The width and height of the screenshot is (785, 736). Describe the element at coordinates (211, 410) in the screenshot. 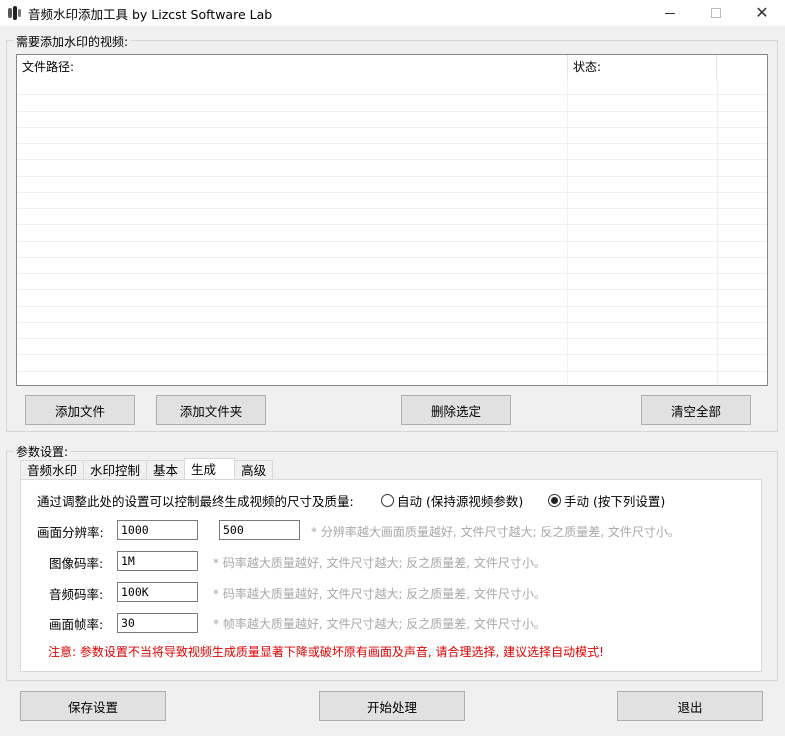

I see `add-folder-button: 添加文件夹` at that location.